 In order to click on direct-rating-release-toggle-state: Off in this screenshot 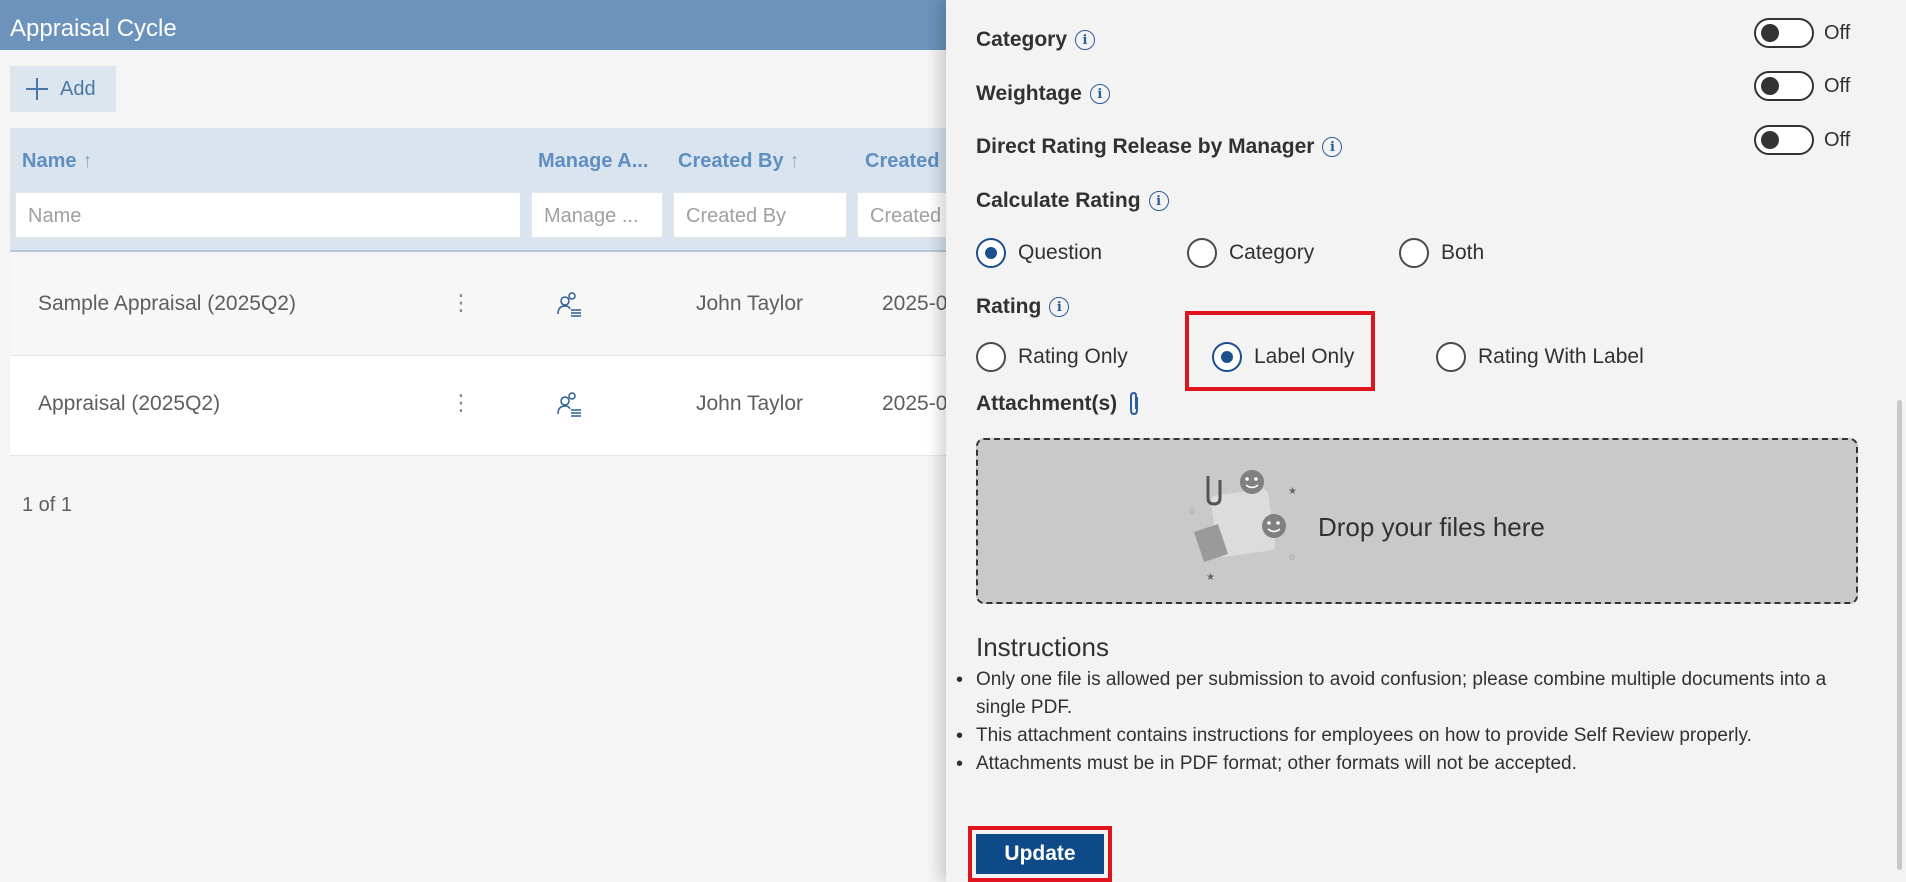, I will do `click(1837, 140)`.